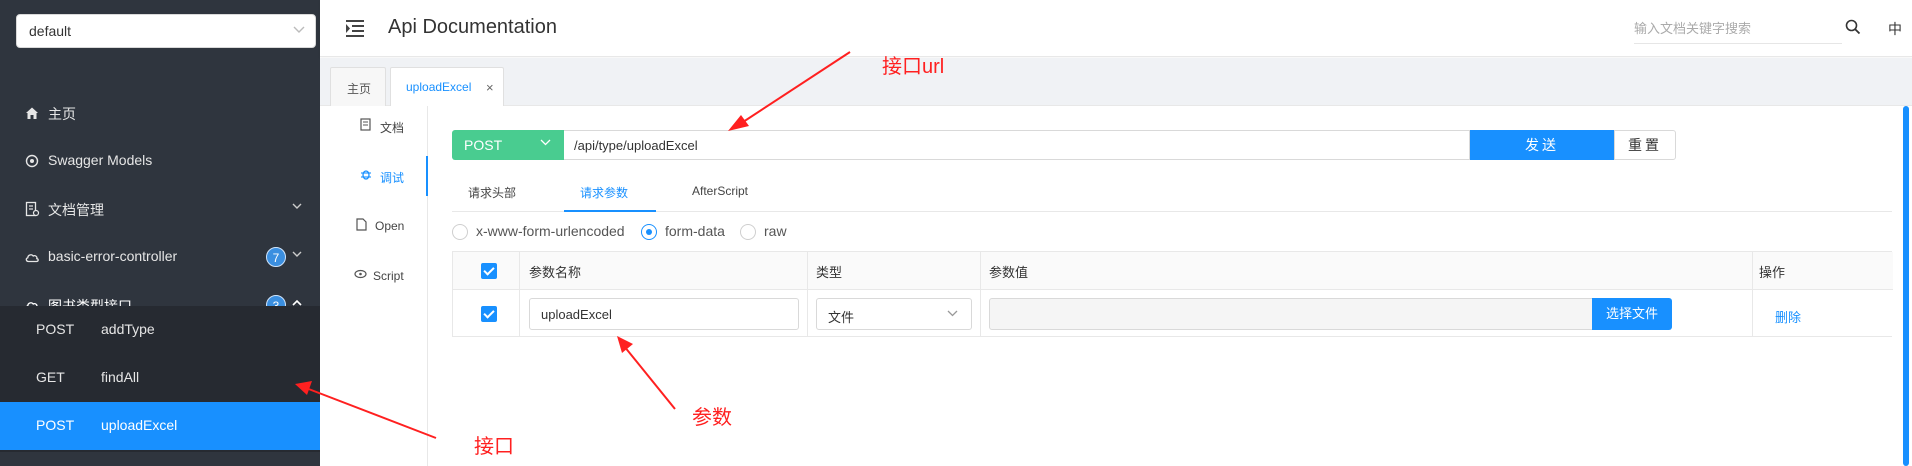 This screenshot has width=1912, height=466. Describe the element at coordinates (388, 276) in the screenshot. I see `side-tab-label: Script` at that location.